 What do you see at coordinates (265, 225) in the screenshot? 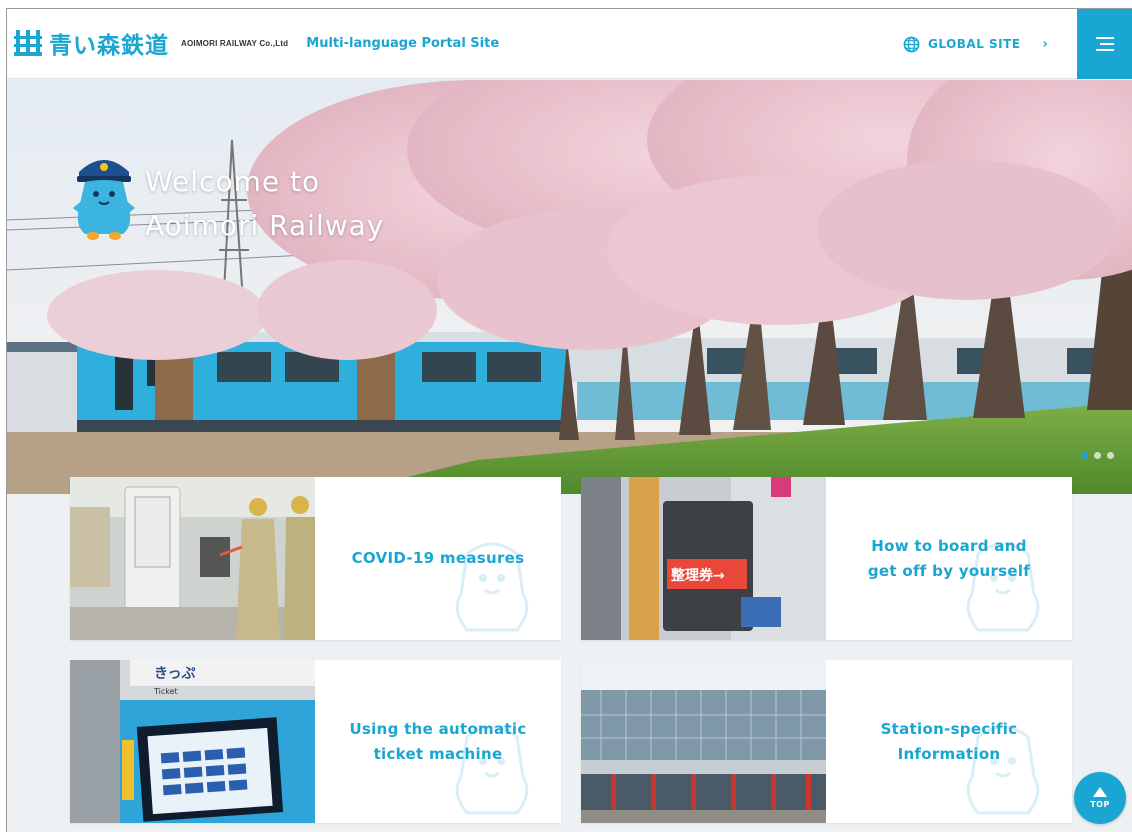
I see `welcome-line-2: Aoimori Railway` at bounding box center [265, 225].